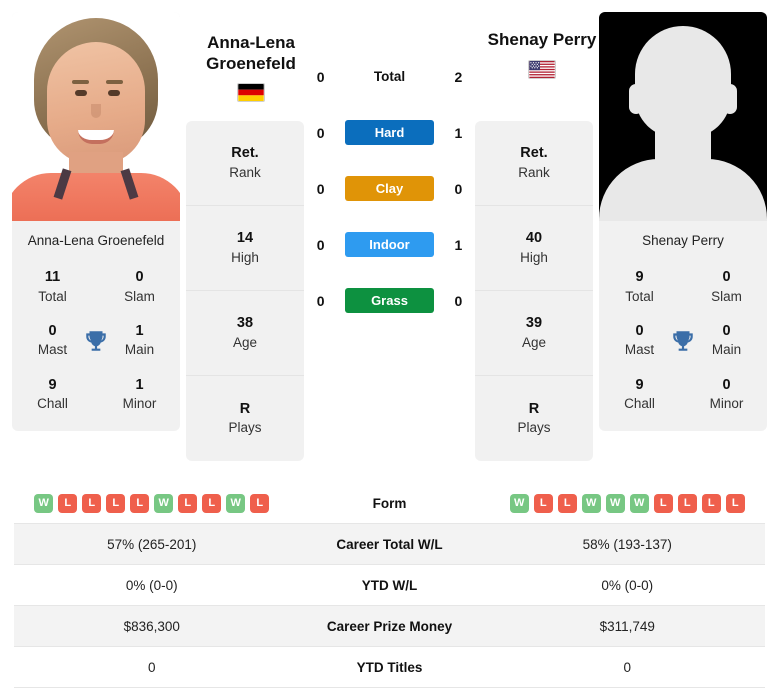  I want to click on titles-slam-value-left: 0, so click(139, 277).